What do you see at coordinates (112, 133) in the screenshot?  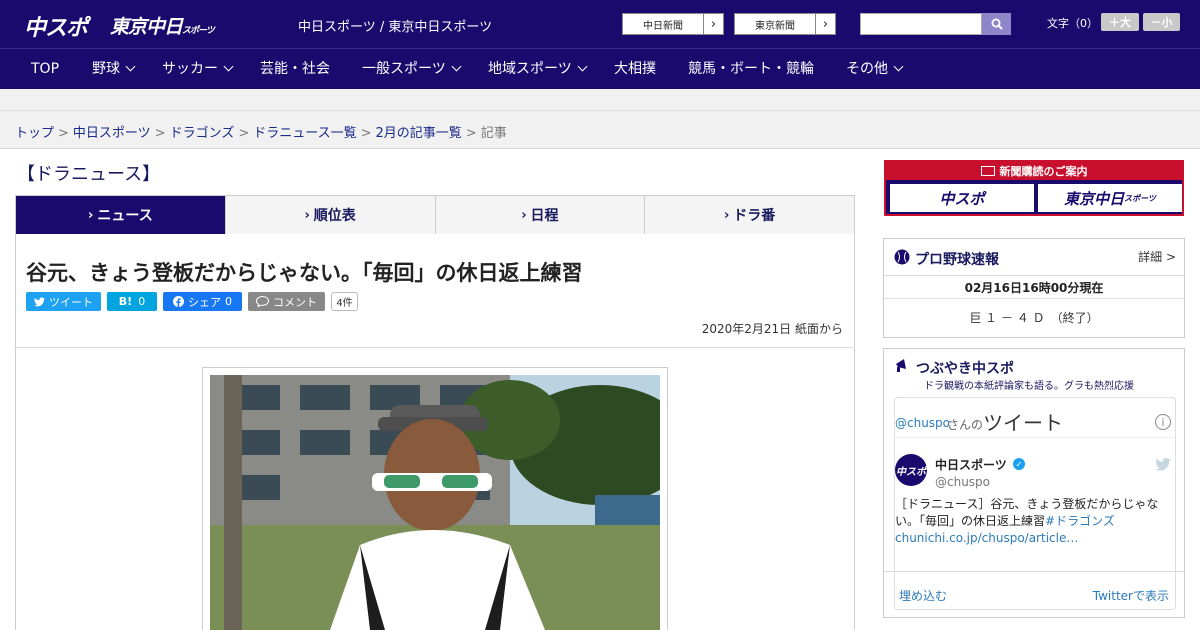 I see `breadcrumb-link-chuspo: 中日スポーツ` at bounding box center [112, 133].